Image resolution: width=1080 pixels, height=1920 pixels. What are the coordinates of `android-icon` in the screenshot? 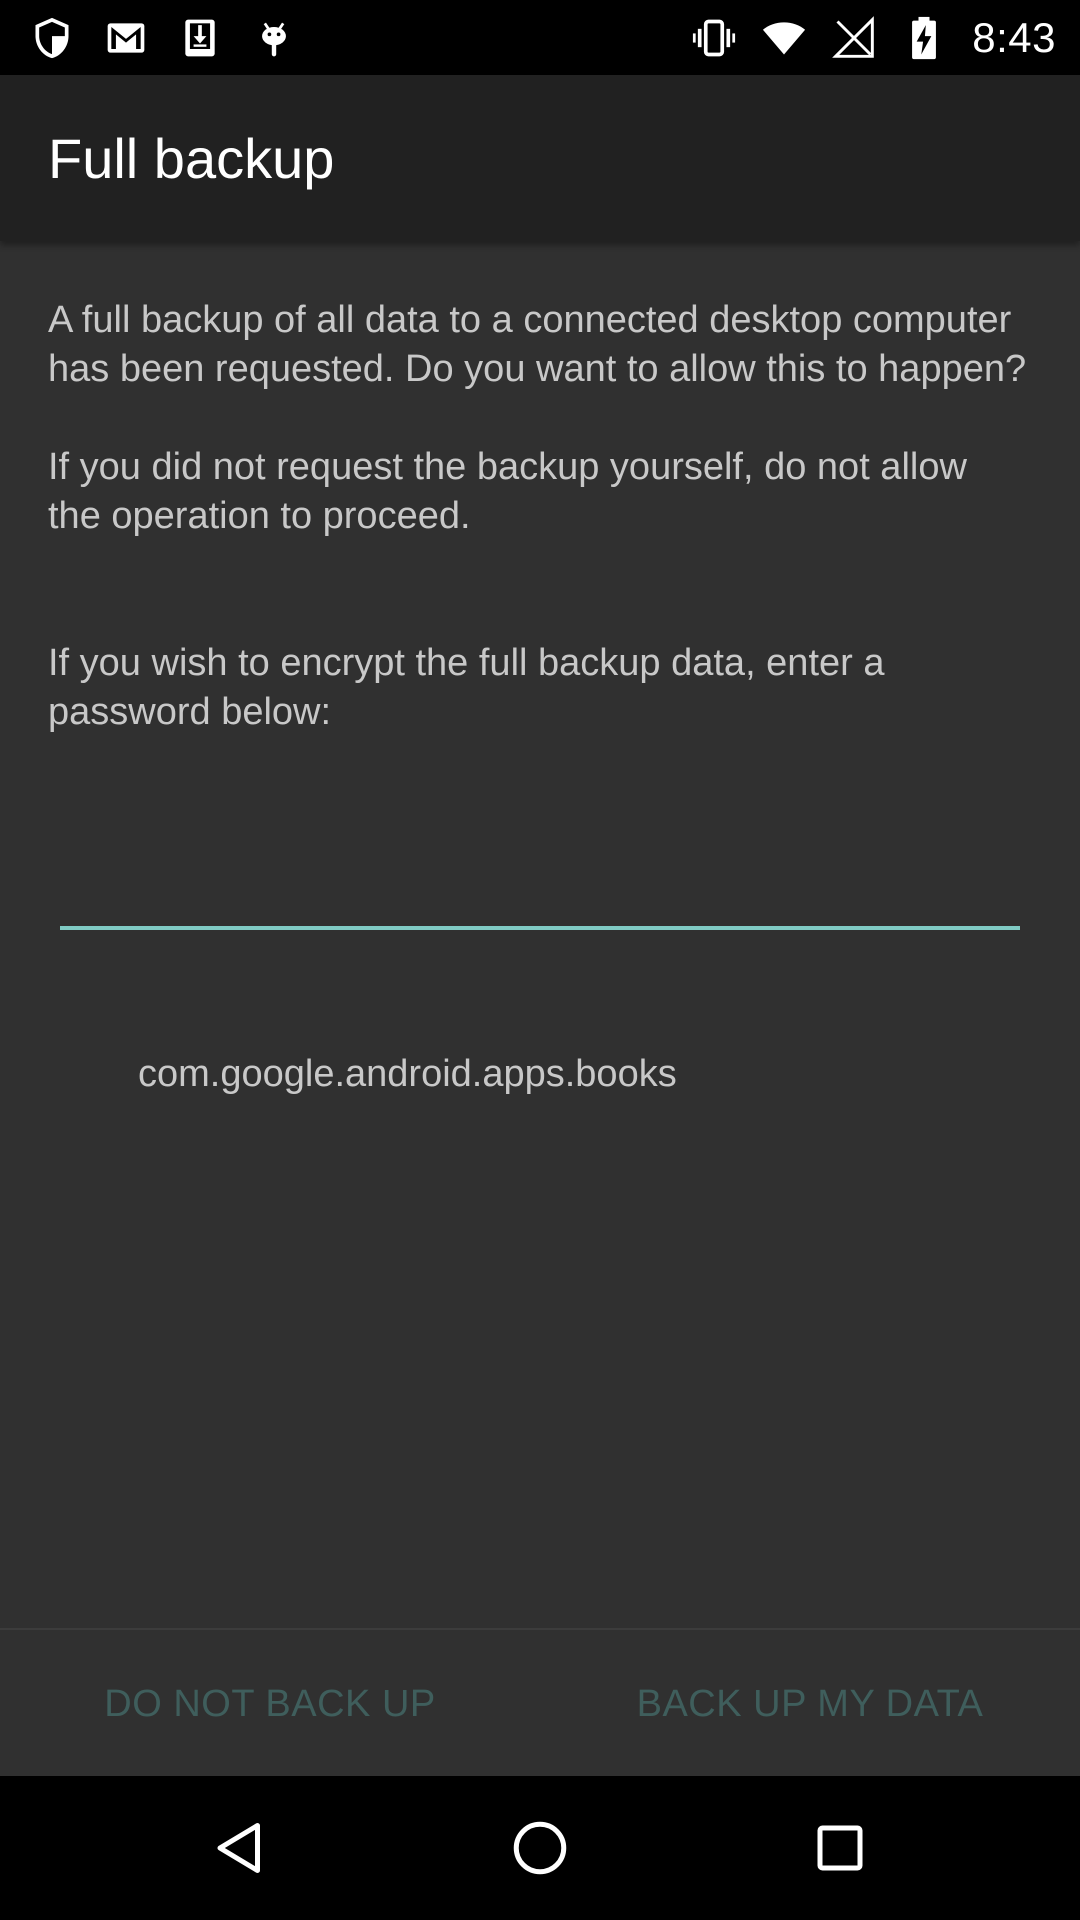 It's located at (274, 39).